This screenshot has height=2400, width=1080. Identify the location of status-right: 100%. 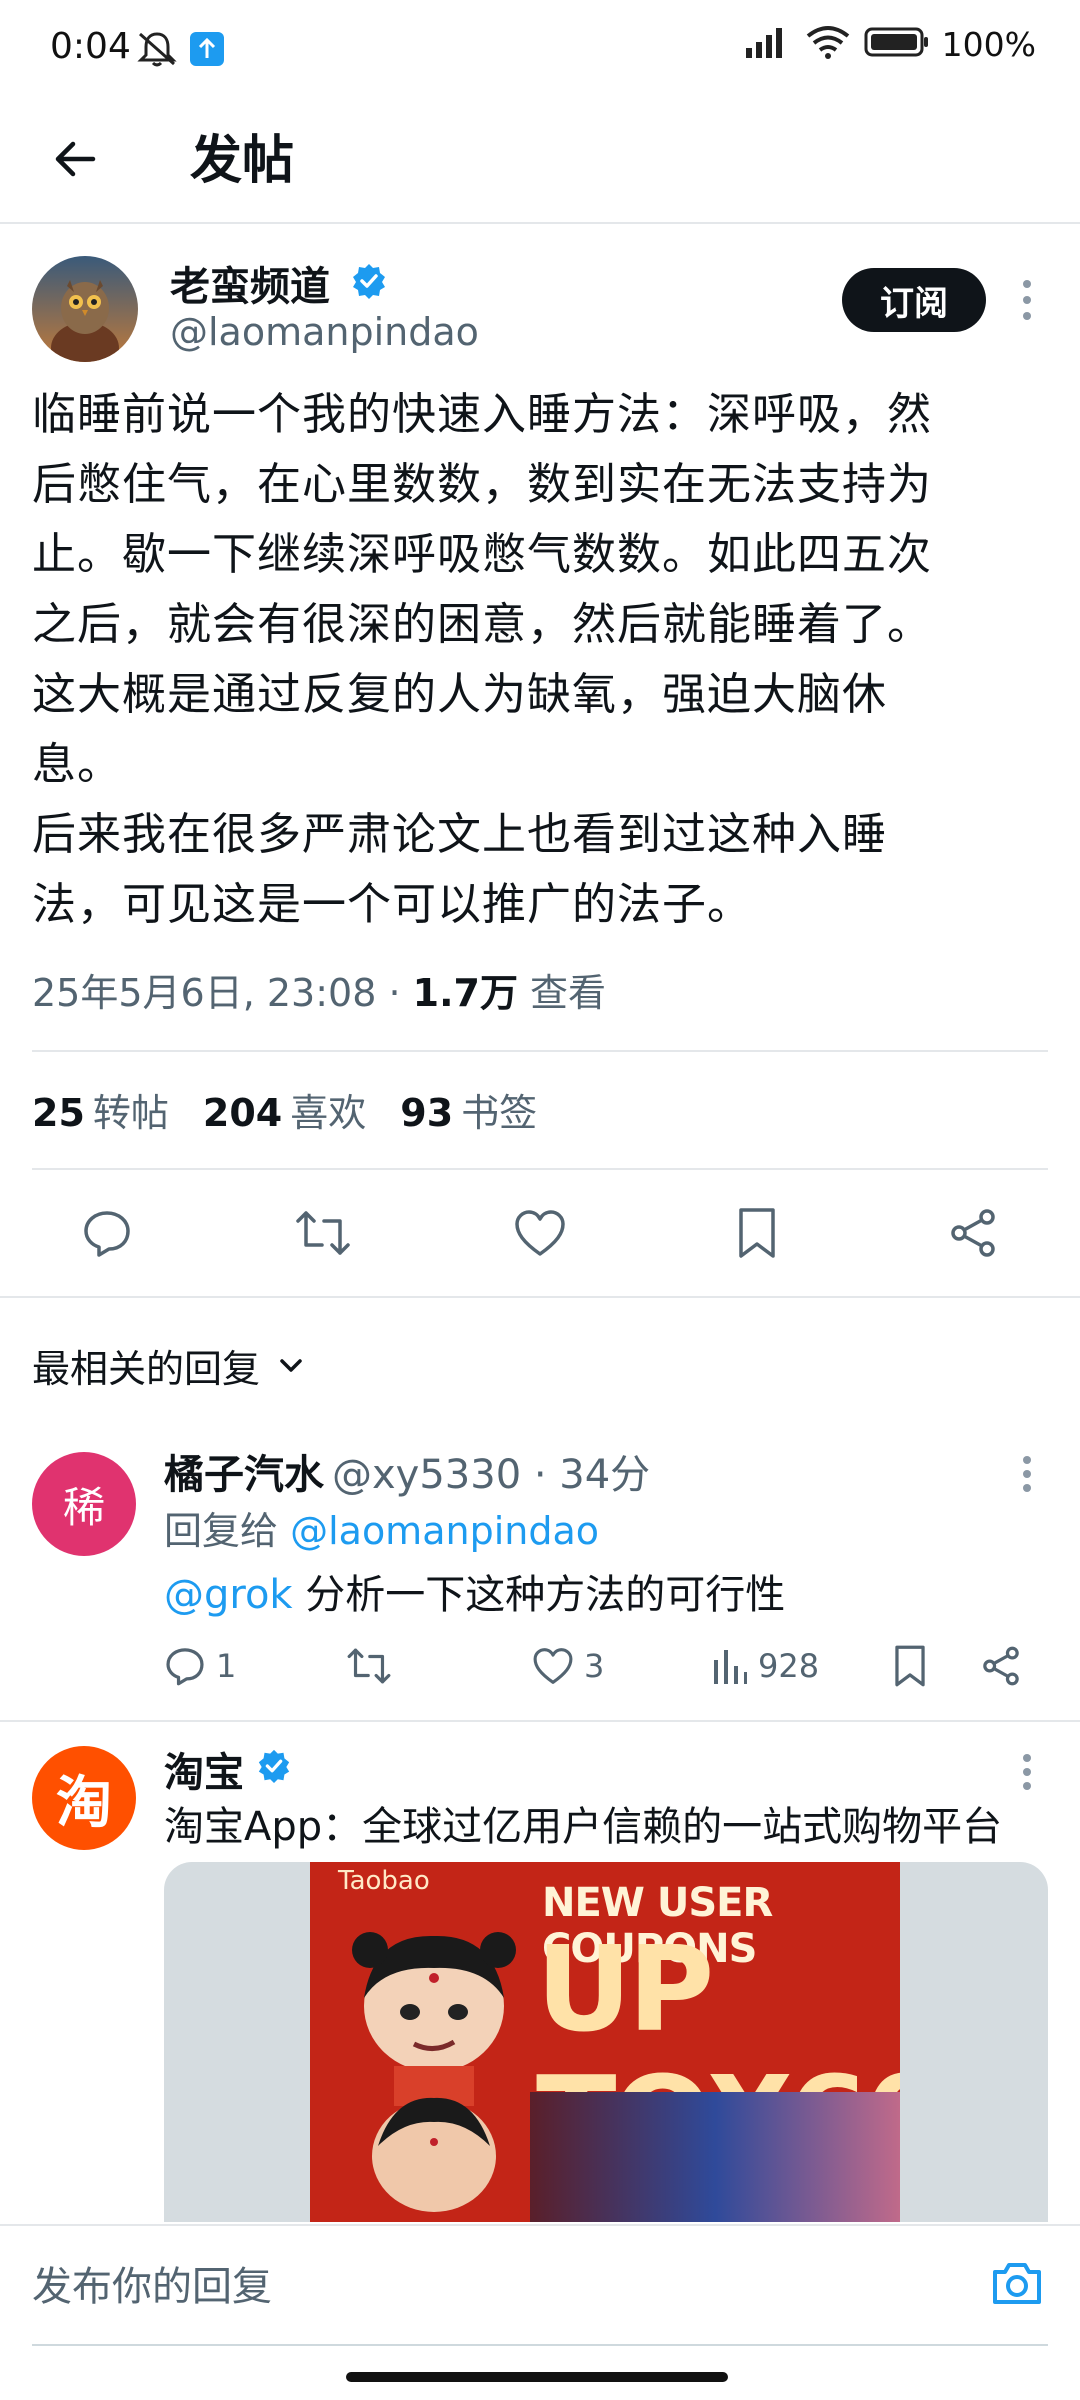
(889, 44).